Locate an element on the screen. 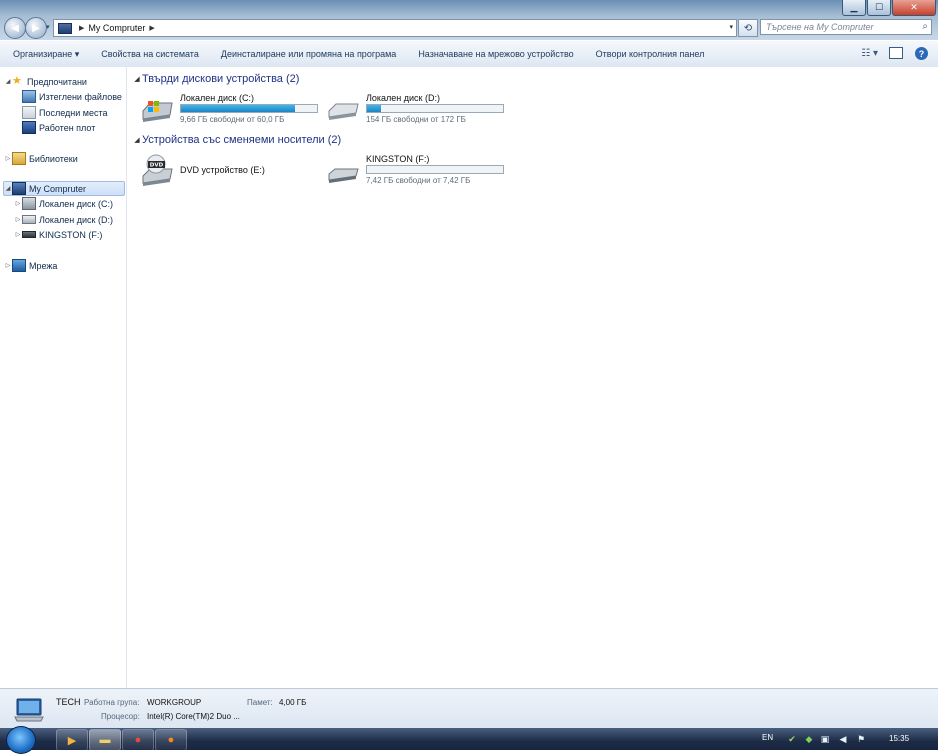 The image size is (938, 754). nav-computer: ◢ My Compruter is located at coordinates (64, 188).